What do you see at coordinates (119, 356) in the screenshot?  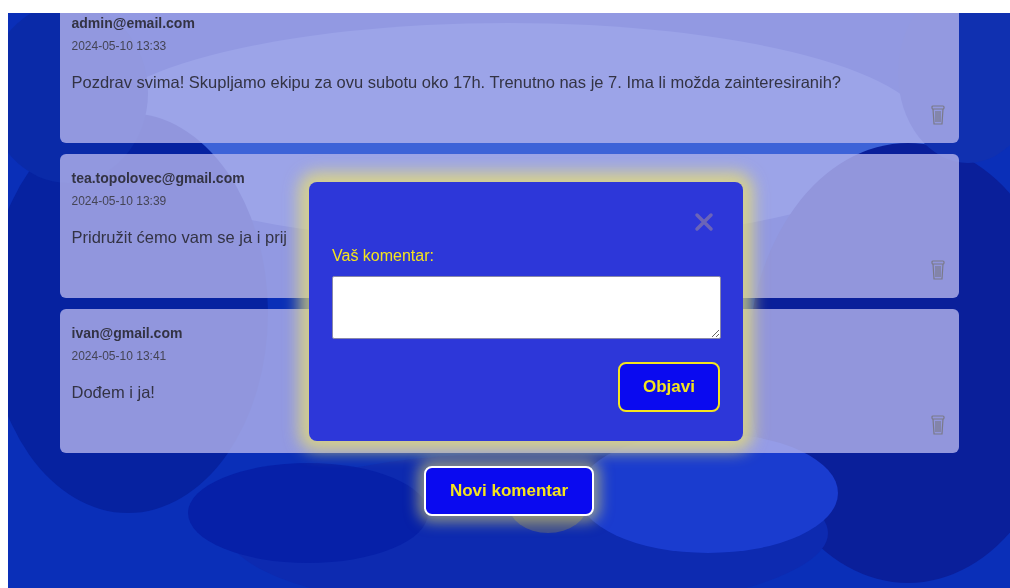 I see `comment-time: 2024-05-10 13:41` at bounding box center [119, 356].